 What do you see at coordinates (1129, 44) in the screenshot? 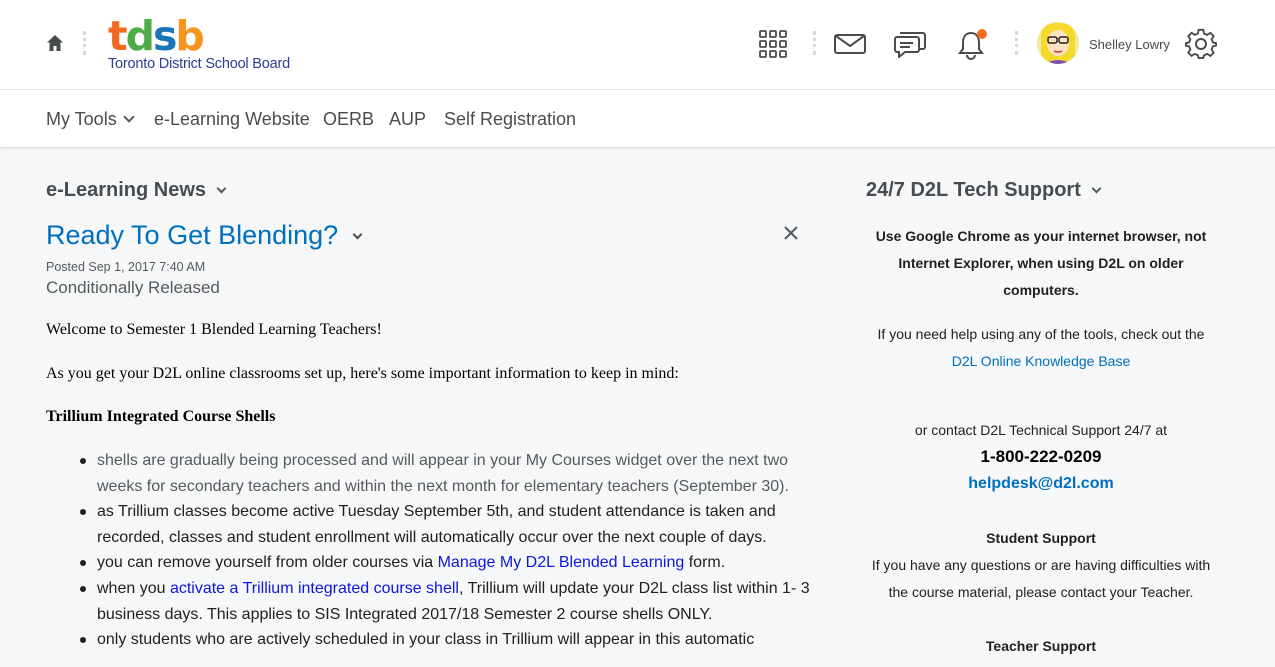
I see `user-name: Shelley Lowry` at bounding box center [1129, 44].